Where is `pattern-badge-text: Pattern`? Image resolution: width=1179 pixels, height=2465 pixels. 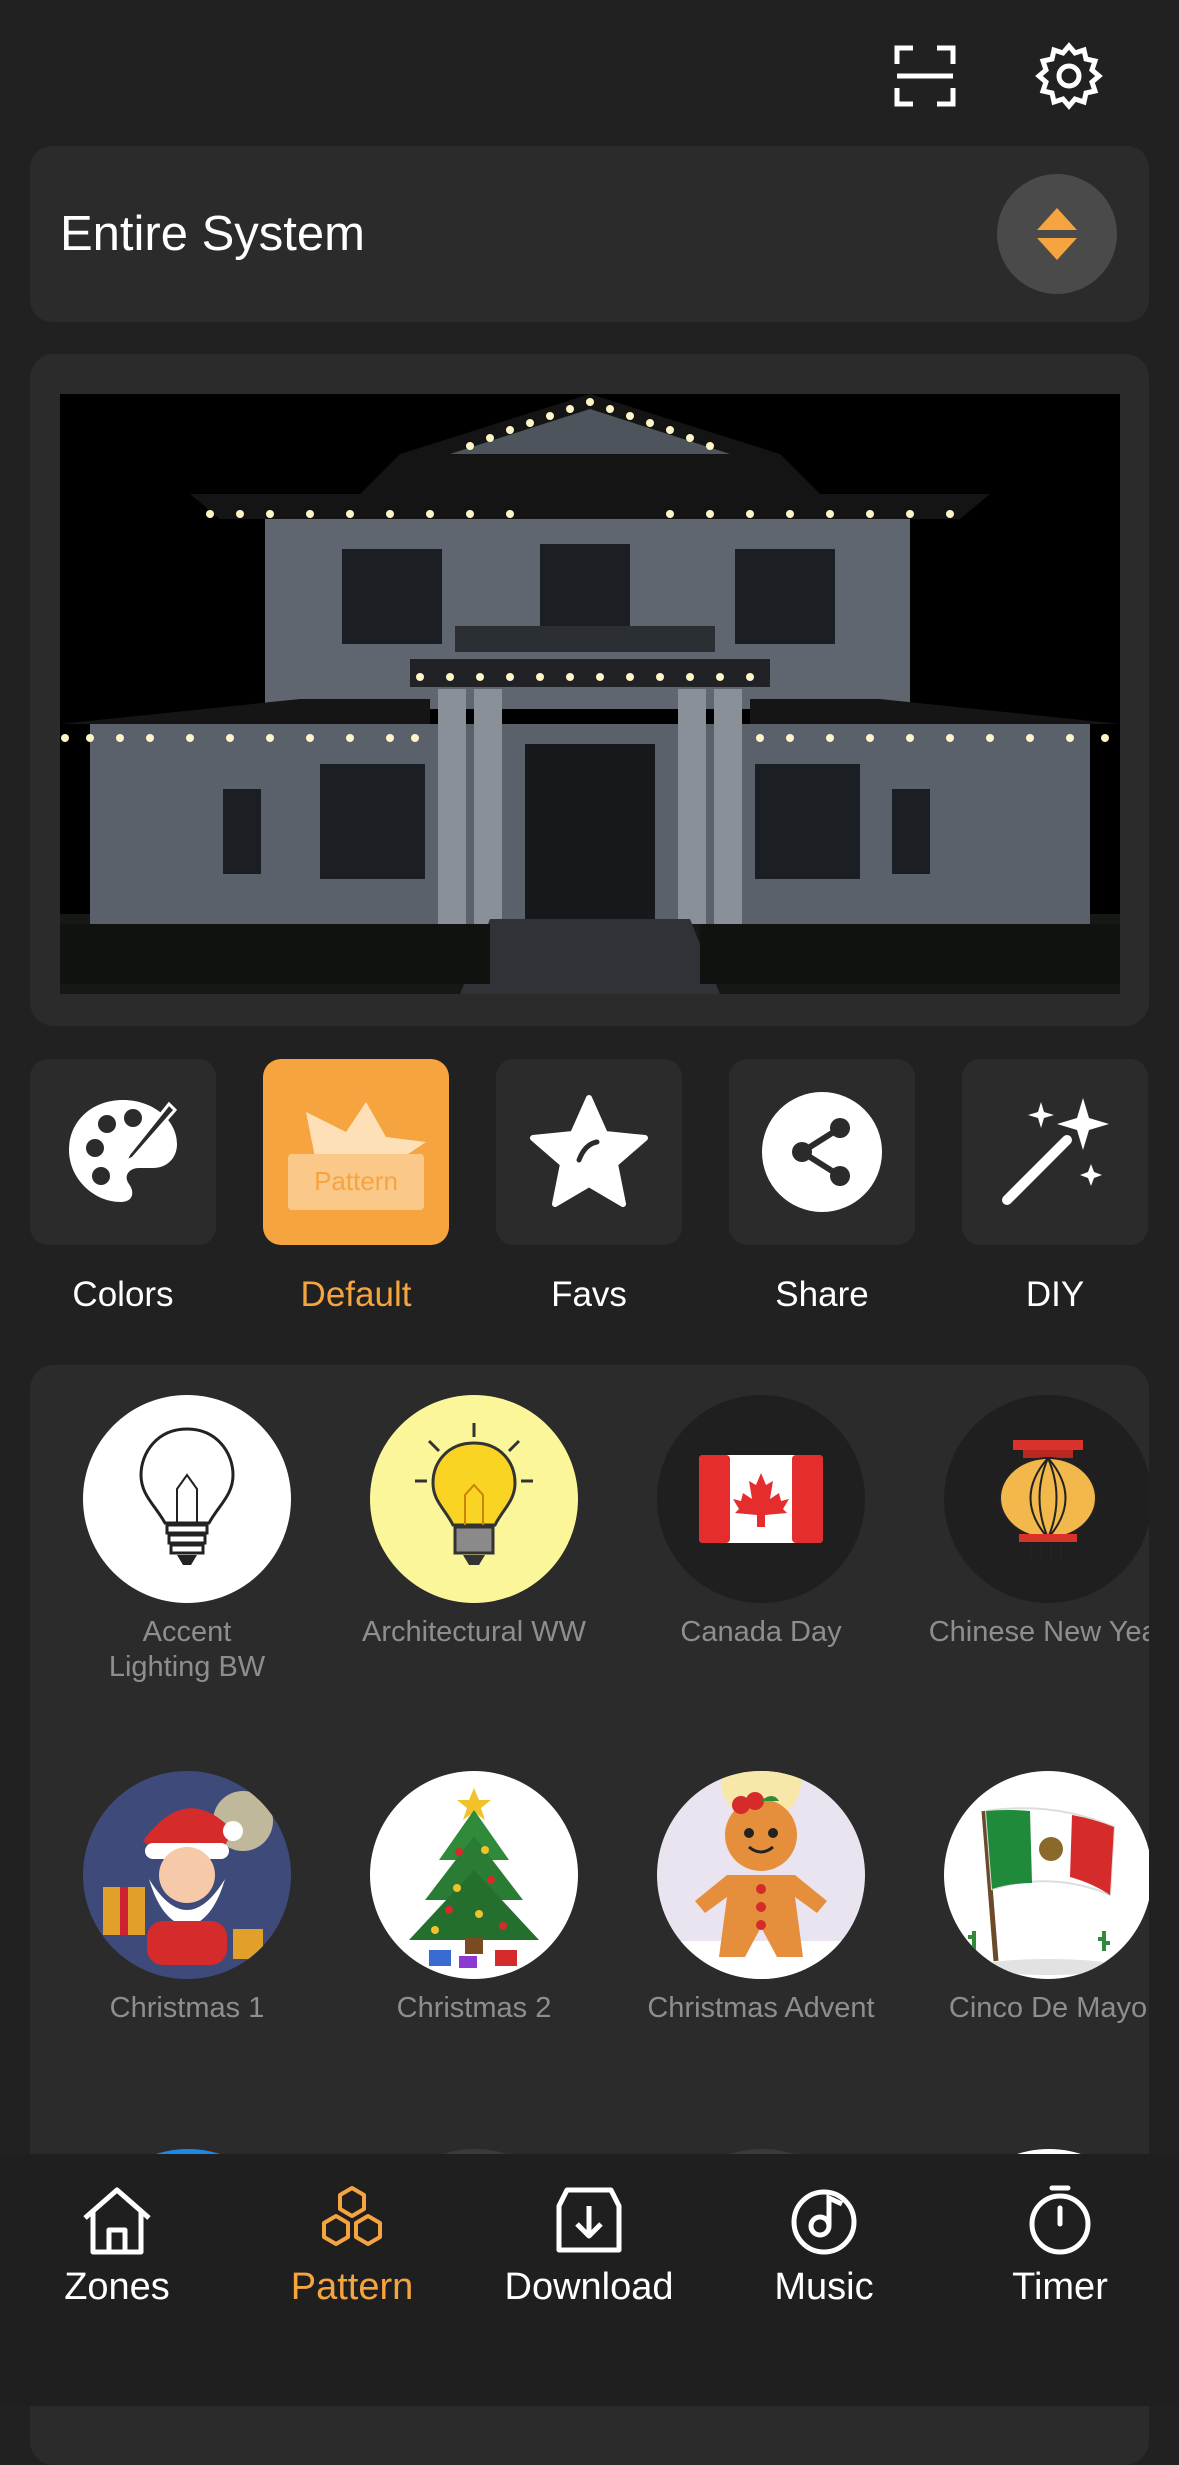
pattern-badge-text: Pattern is located at coordinates (356, 1181).